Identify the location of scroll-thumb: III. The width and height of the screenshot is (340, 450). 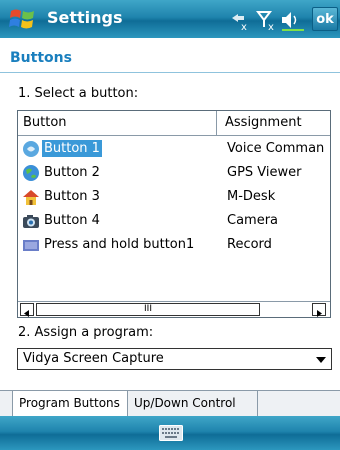
(148, 309).